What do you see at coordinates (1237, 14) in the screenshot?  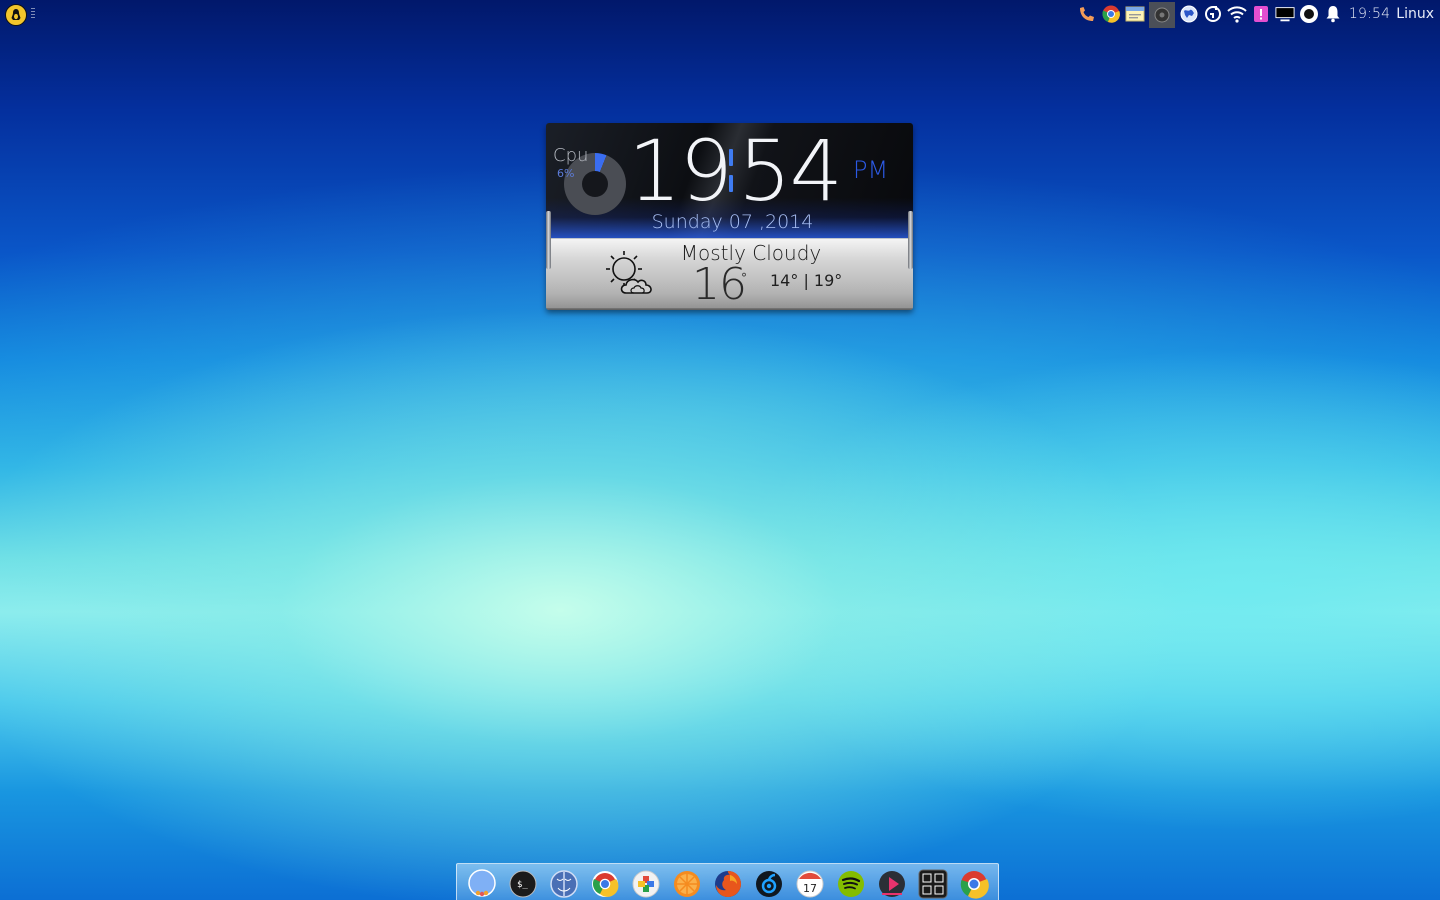 I see `wifi-icon` at bounding box center [1237, 14].